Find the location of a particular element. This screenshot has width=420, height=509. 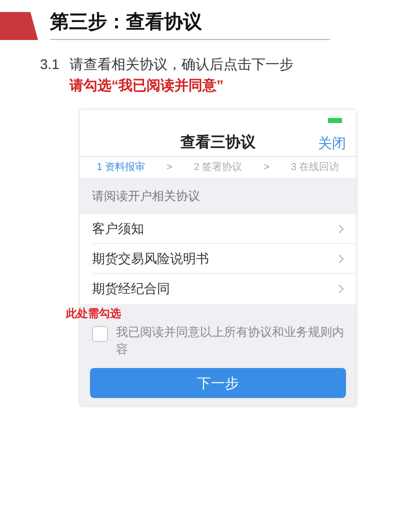

step-label: 3 在线回访 is located at coordinates (315, 167).